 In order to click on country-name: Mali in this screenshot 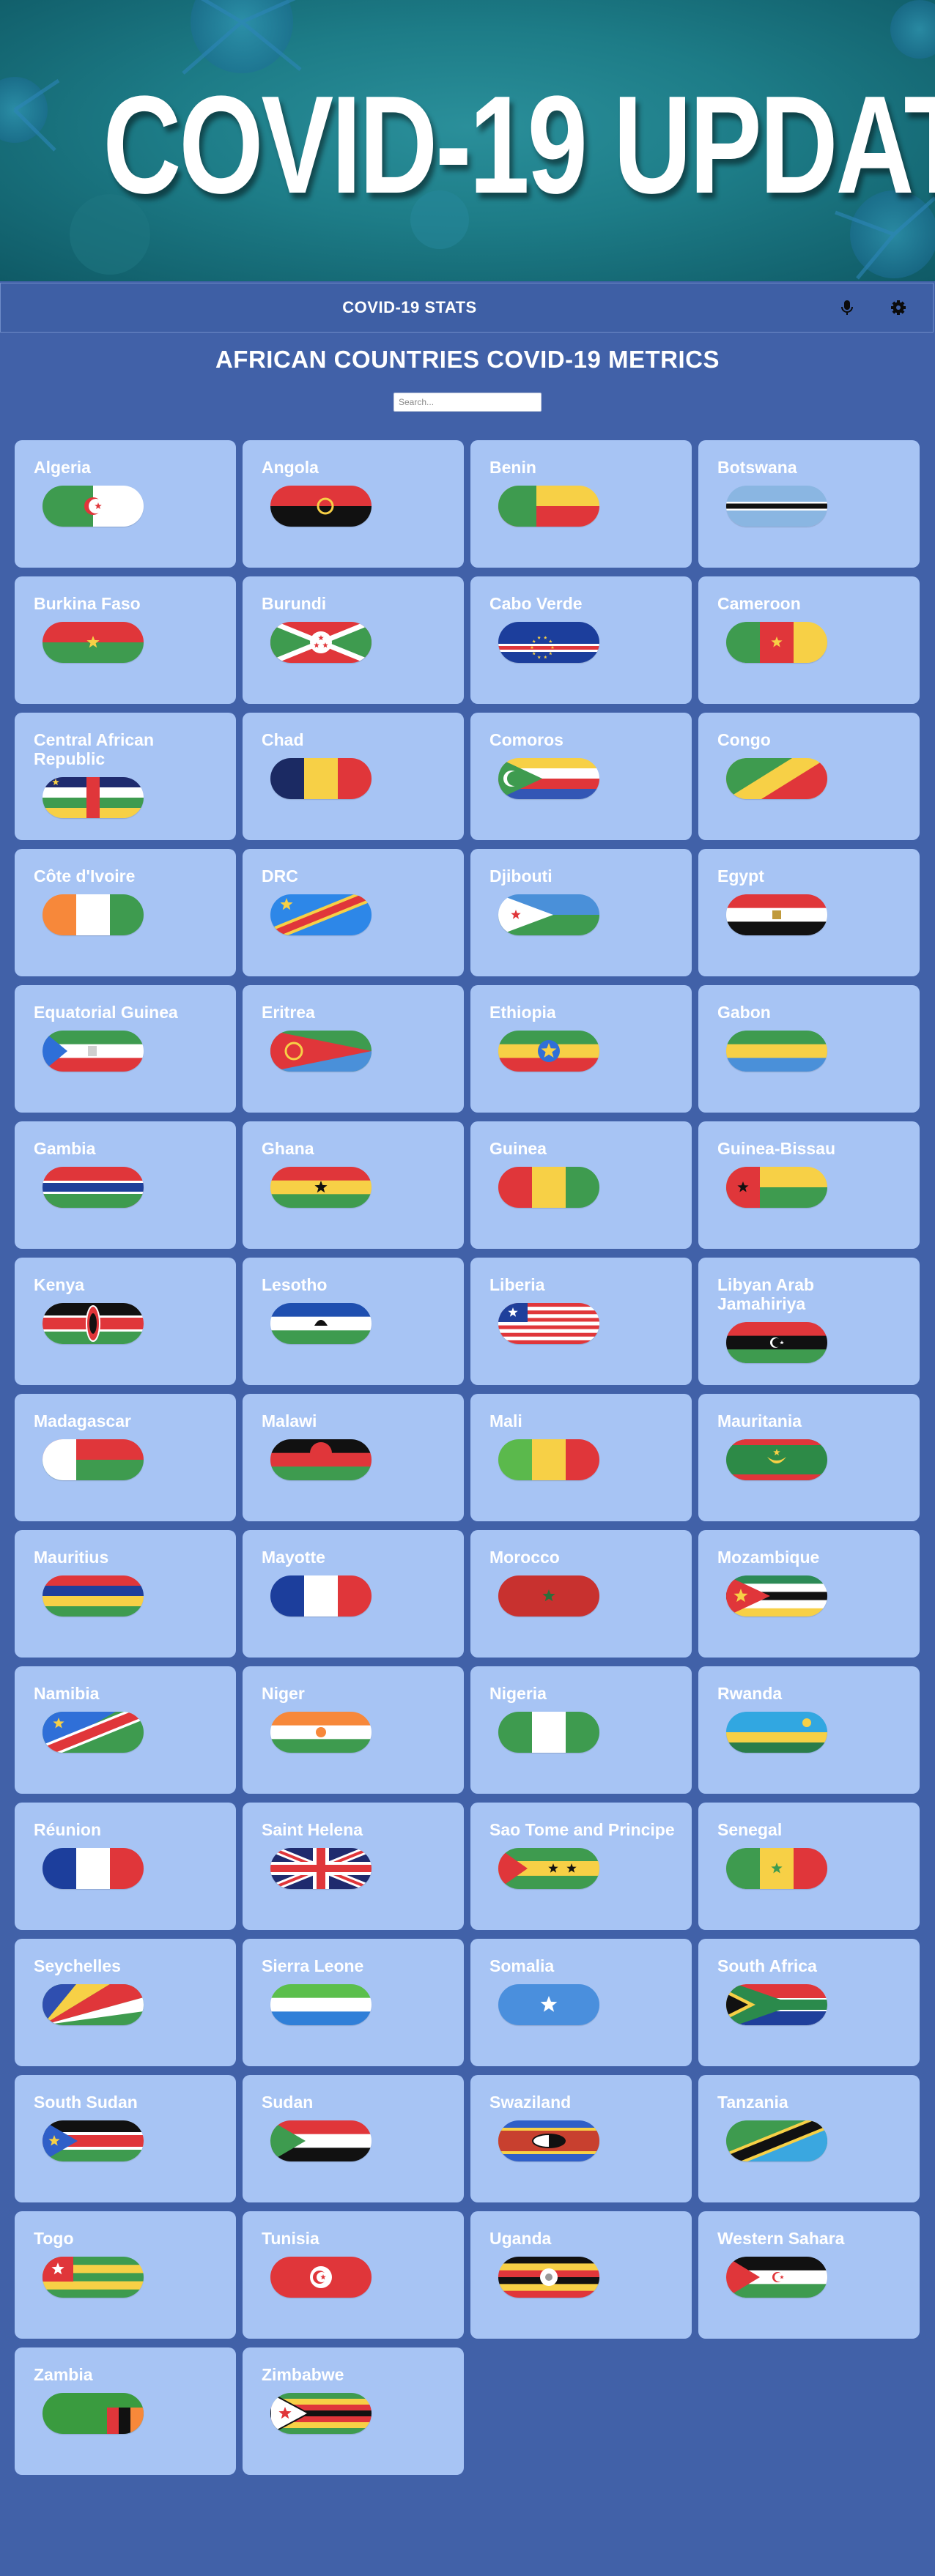, I will do `click(505, 1420)`.